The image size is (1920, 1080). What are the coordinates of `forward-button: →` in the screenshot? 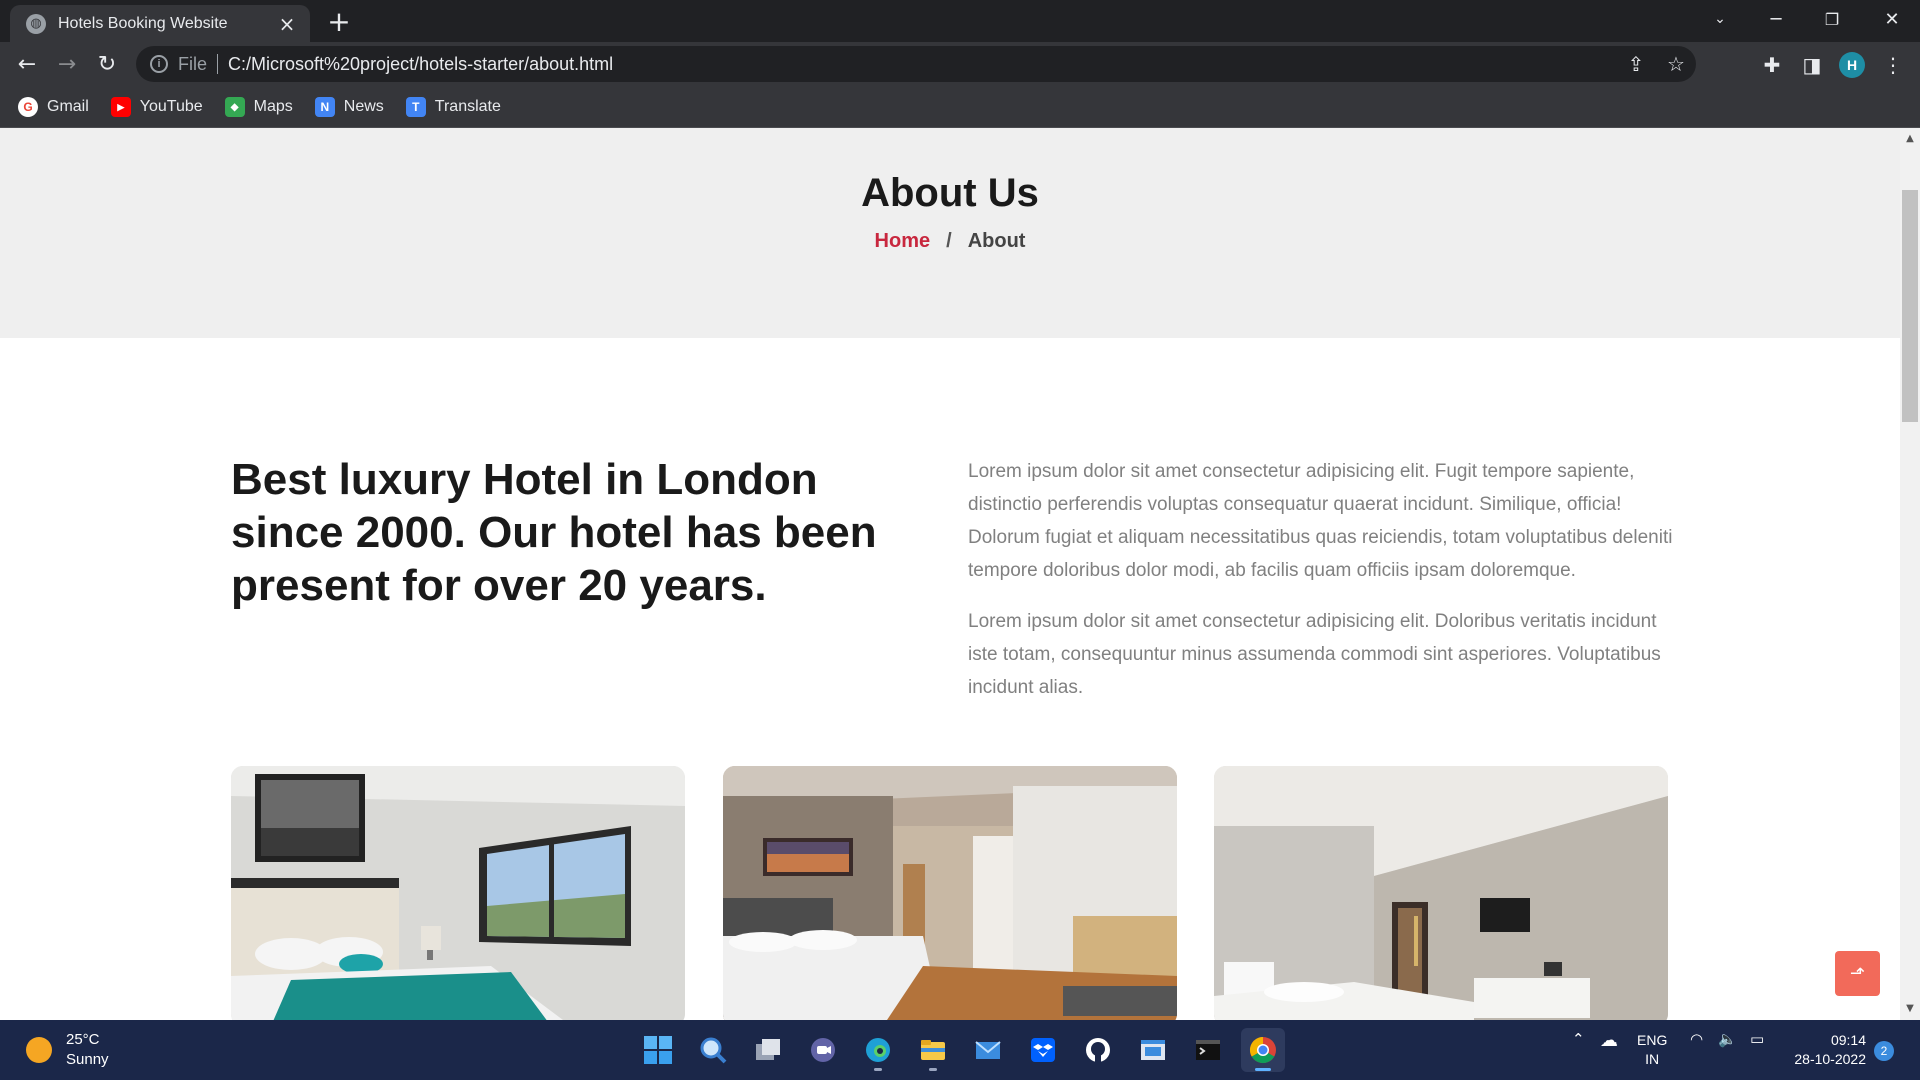 It's located at (67, 65).